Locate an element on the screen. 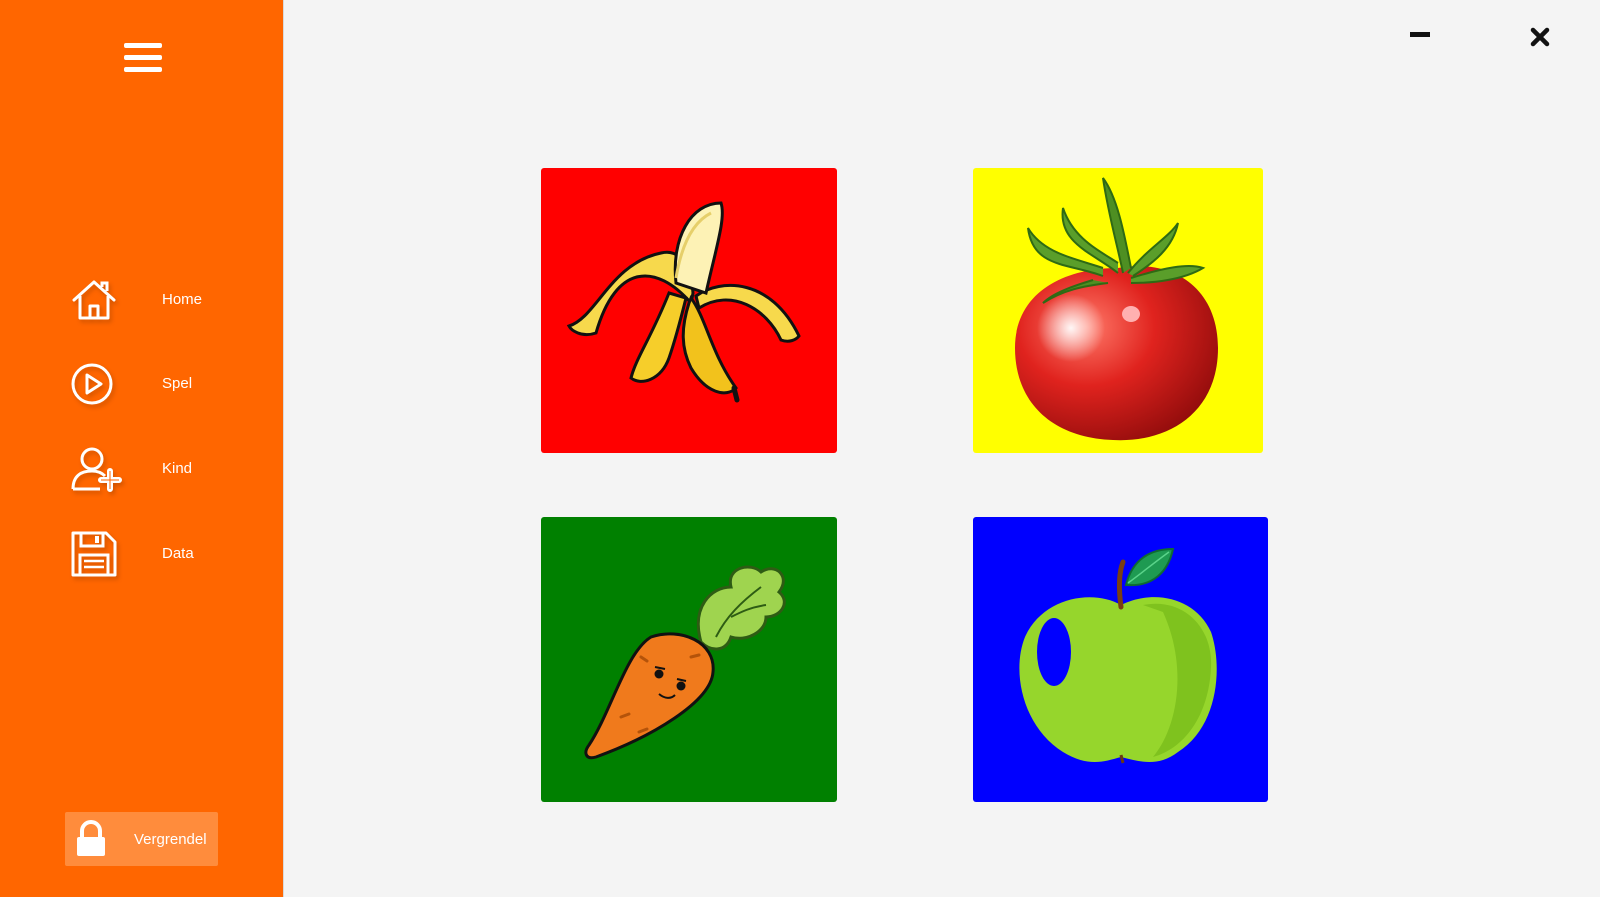  apple-tile is located at coordinates (1120, 659).